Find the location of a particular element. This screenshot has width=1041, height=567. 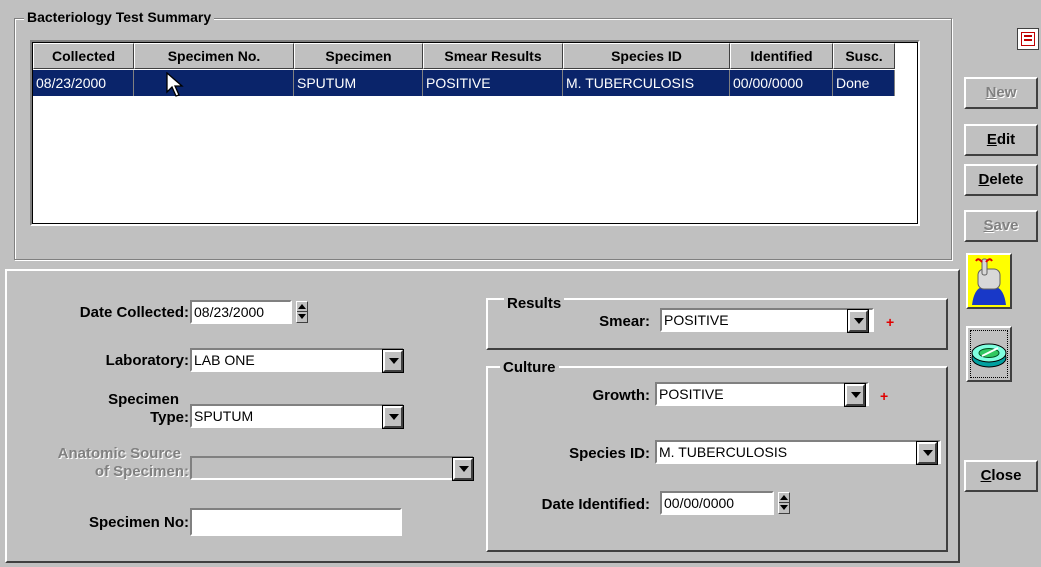

specimen-type-label-line1: Specimen is located at coordinates (143, 399).